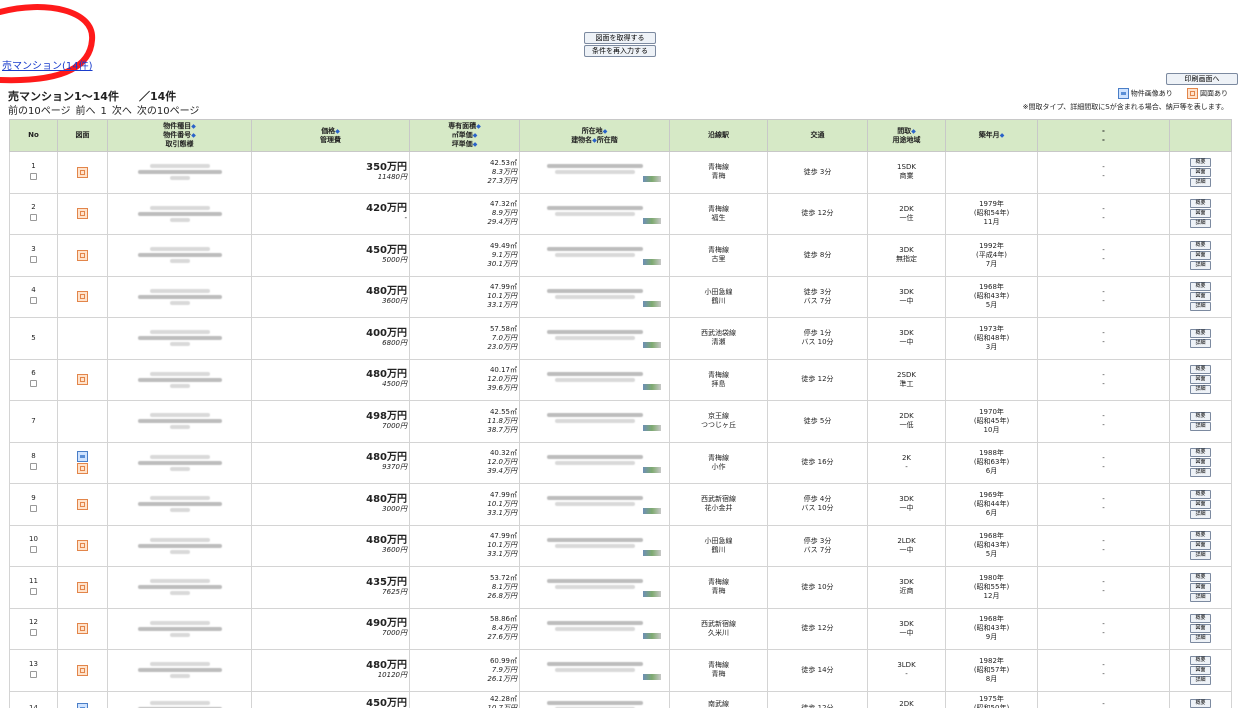 The height and width of the screenshot is (708, 1240). Describe the element at coordinates (47, 64) in the screenshot. I see `property-type-link: 売マンション(14件)` at that location.